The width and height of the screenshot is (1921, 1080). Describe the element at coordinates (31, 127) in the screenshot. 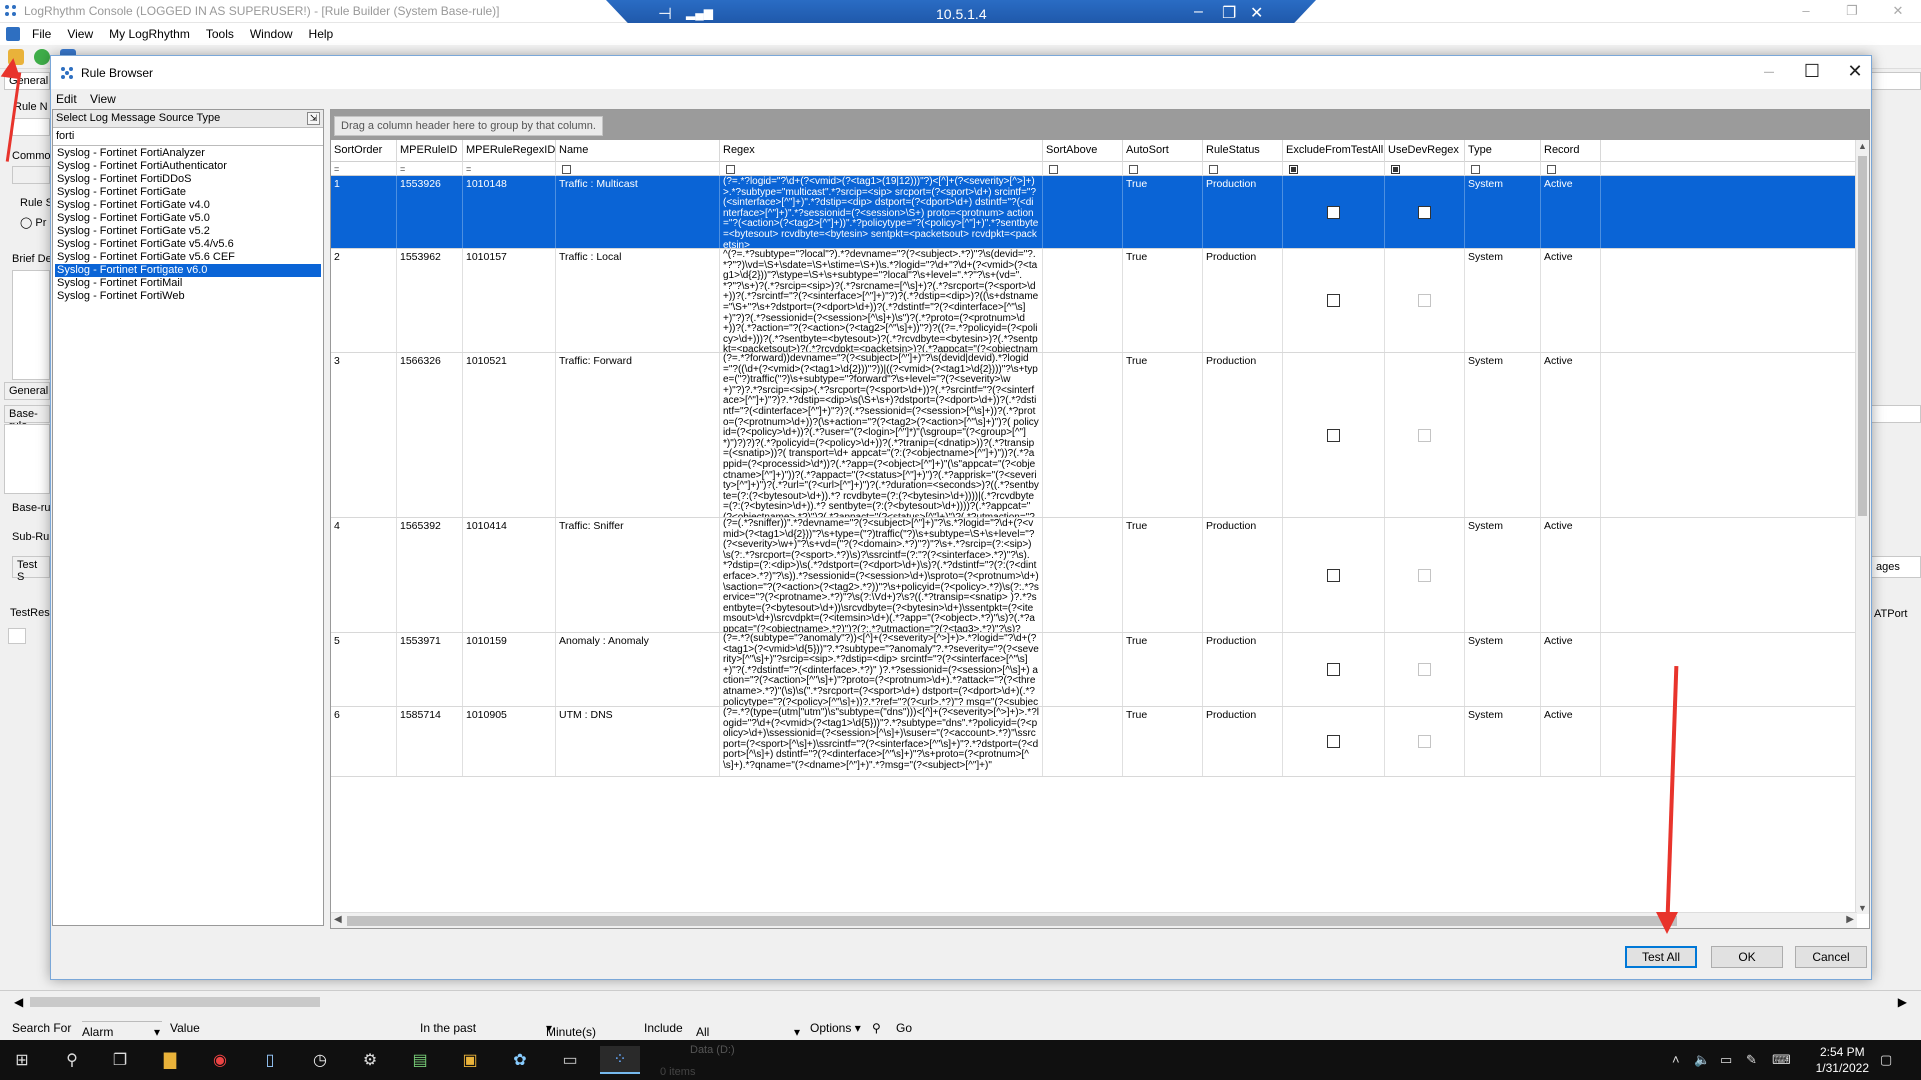

I see `rule-name-field` at that location.